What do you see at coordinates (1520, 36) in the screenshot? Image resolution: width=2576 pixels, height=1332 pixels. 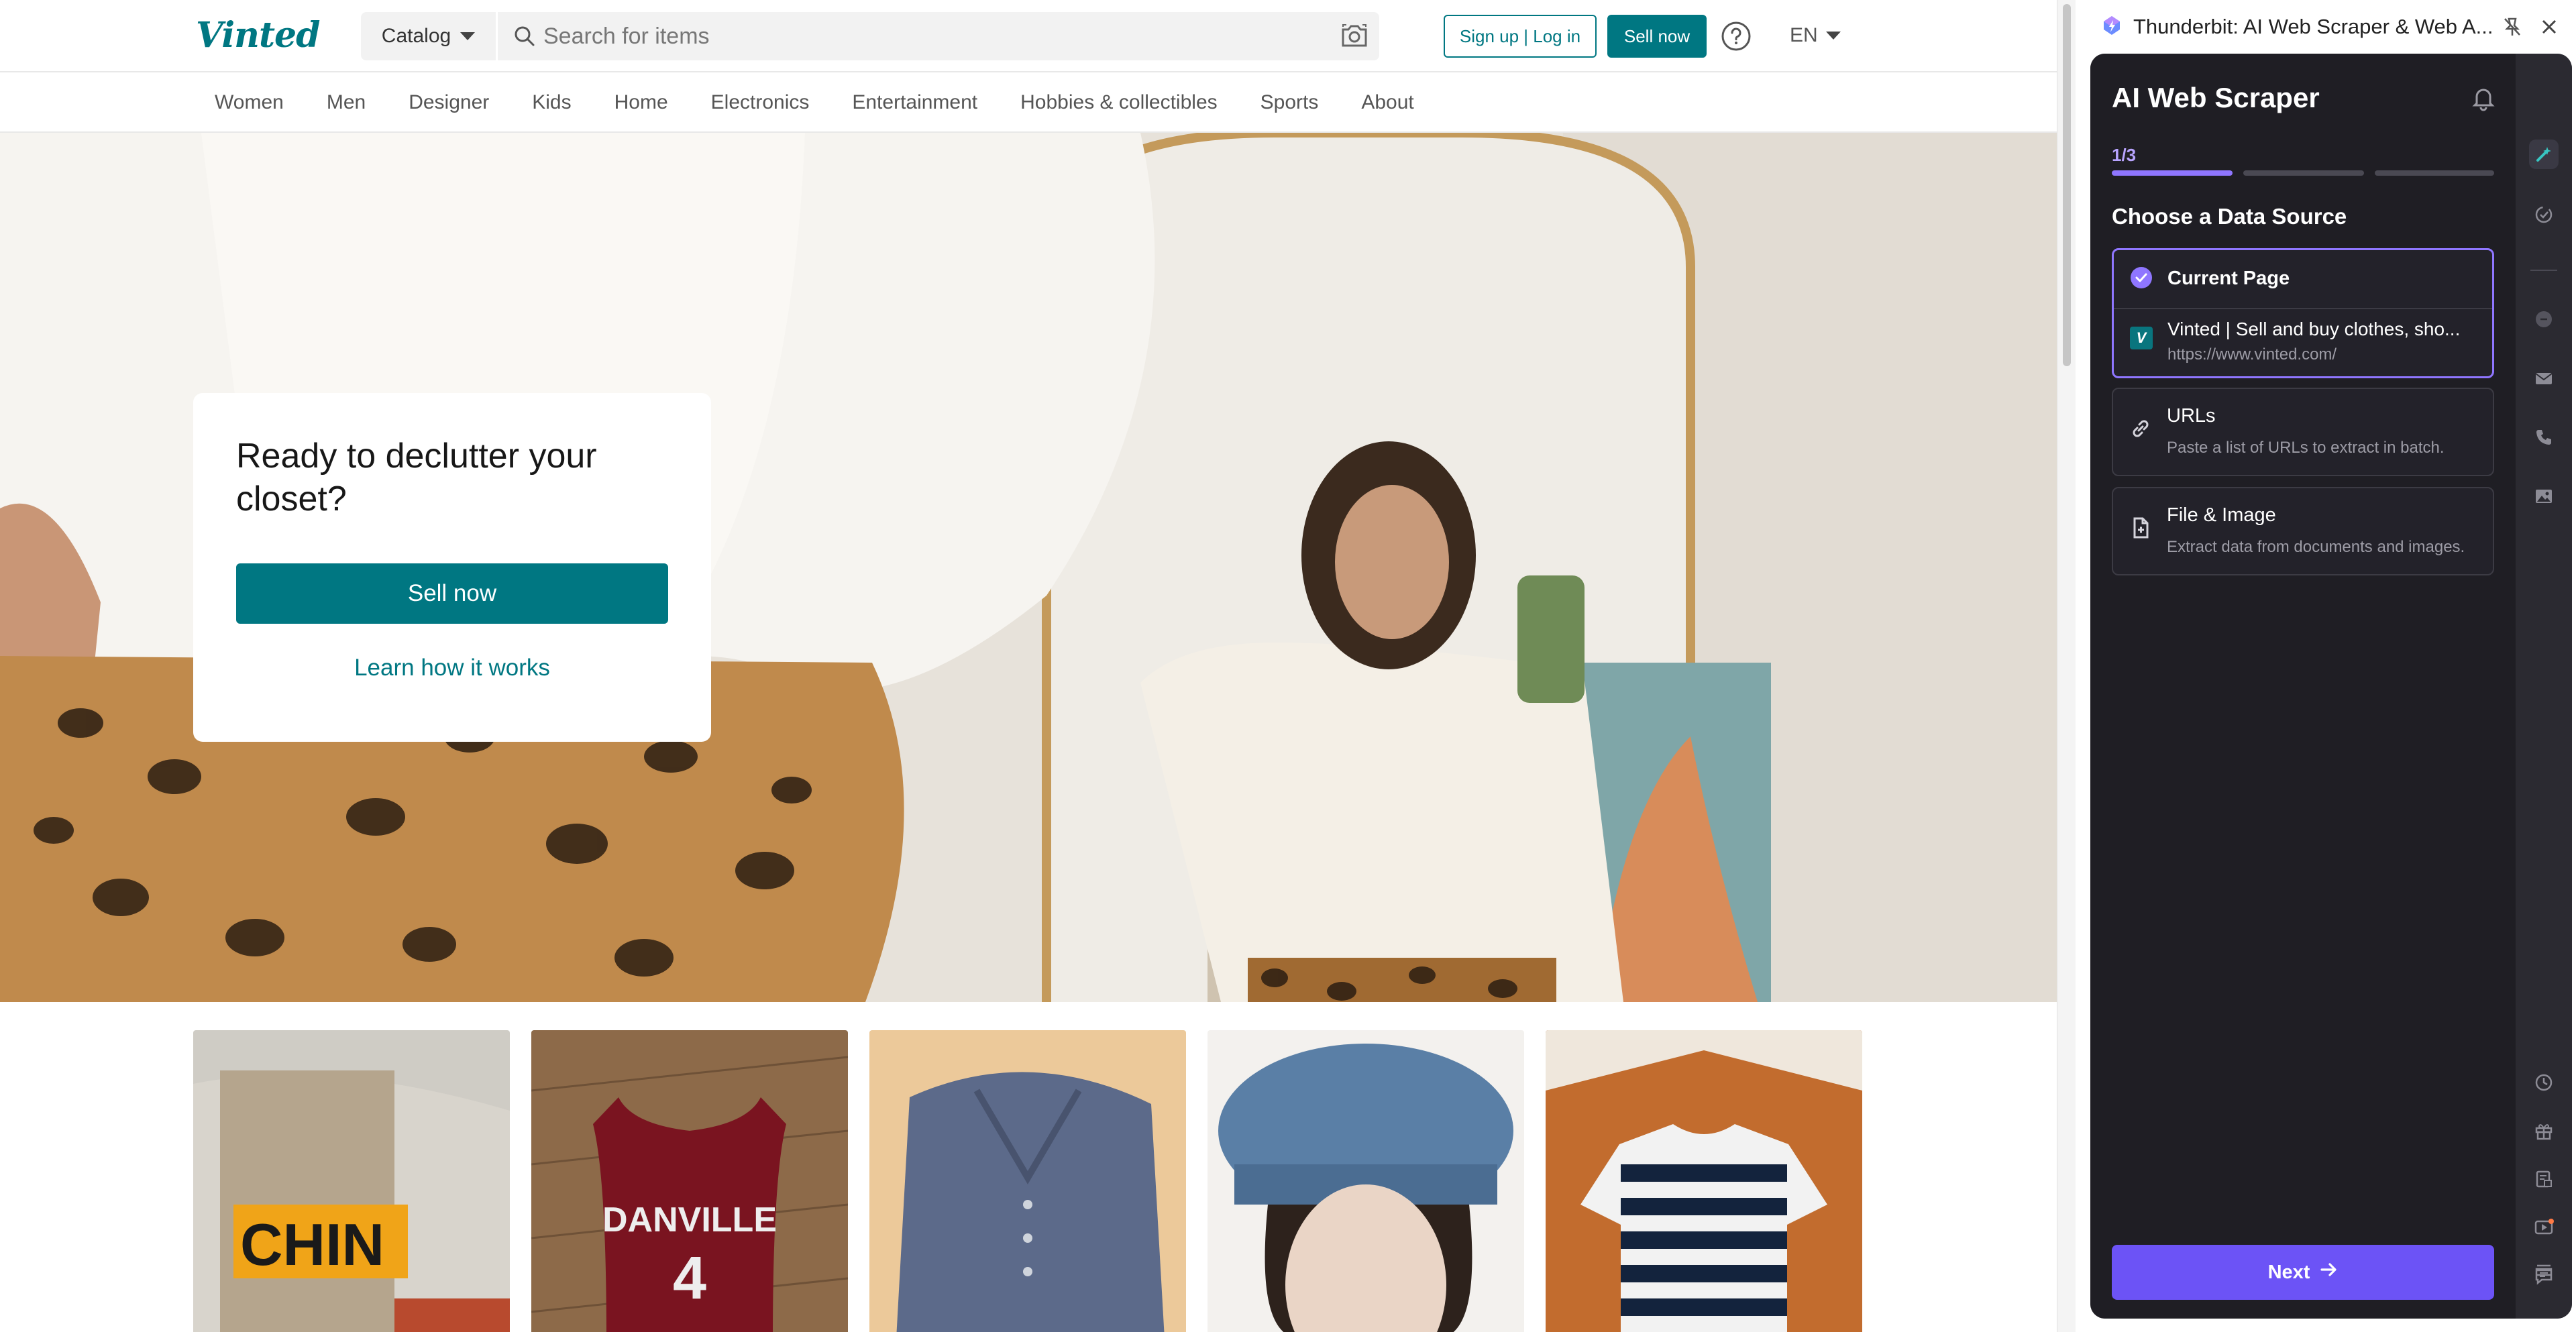 I see `signup-login-button: Sign up | Log in` at bounding box center [1520, 36].